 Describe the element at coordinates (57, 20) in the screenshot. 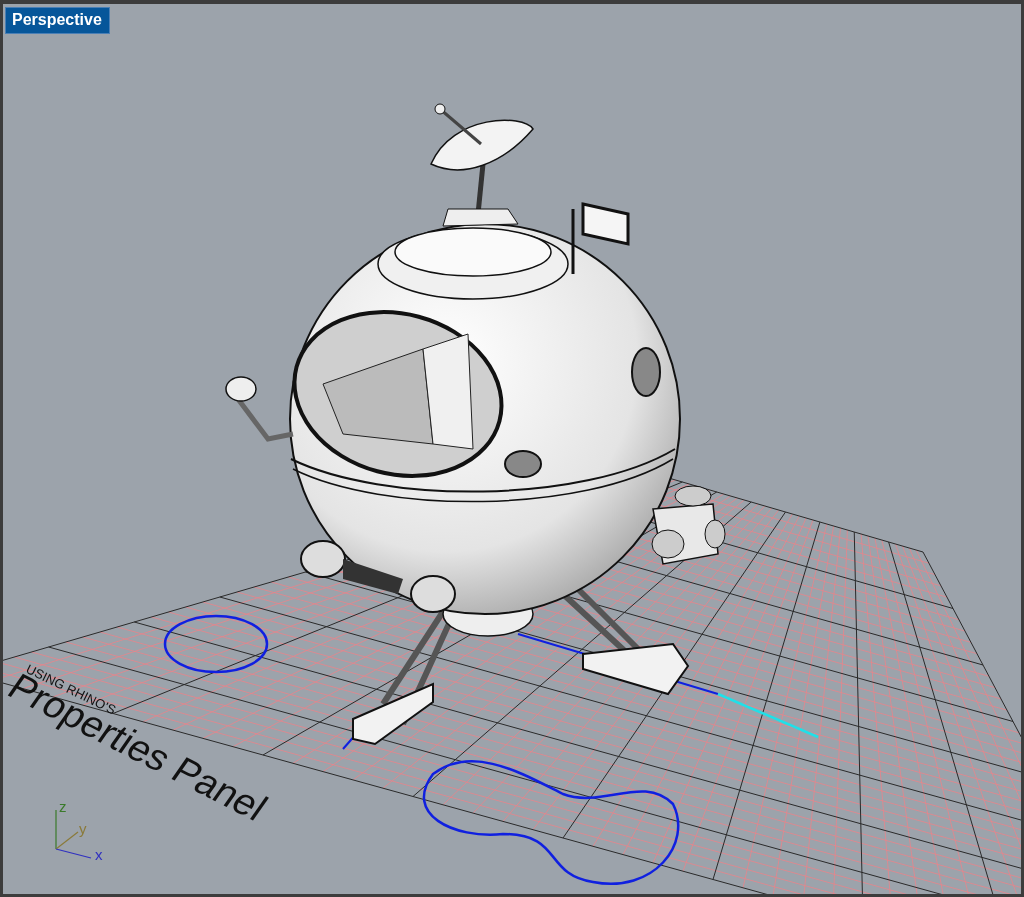

I see `viewport-title-tab: Perspective` at that location.